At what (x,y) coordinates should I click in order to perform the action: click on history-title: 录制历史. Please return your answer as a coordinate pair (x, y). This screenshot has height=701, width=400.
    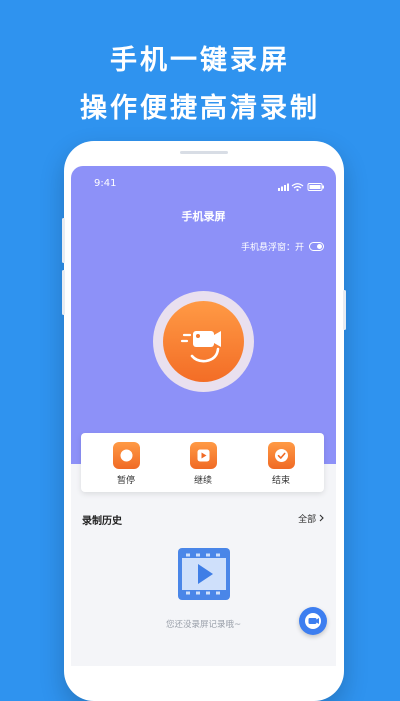
    Looking at the image, I should click on (102, 521).